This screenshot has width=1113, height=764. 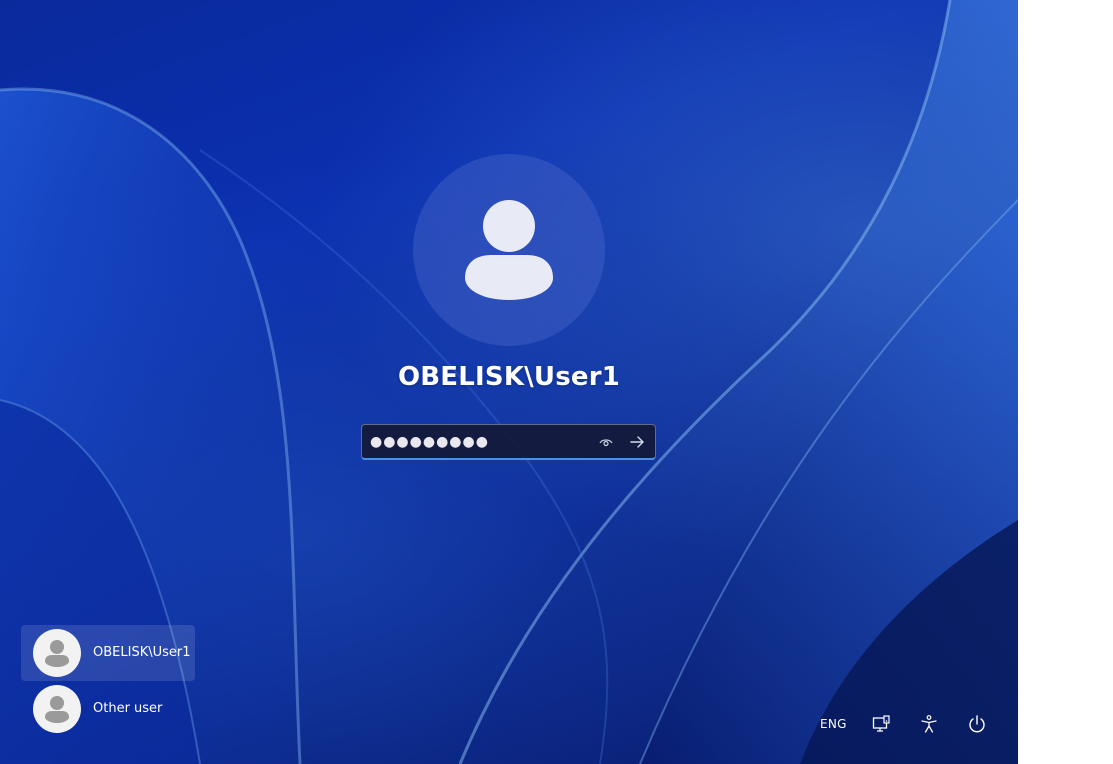 I want to click on user-tile-label: Other user, so click(x=128, y=708).